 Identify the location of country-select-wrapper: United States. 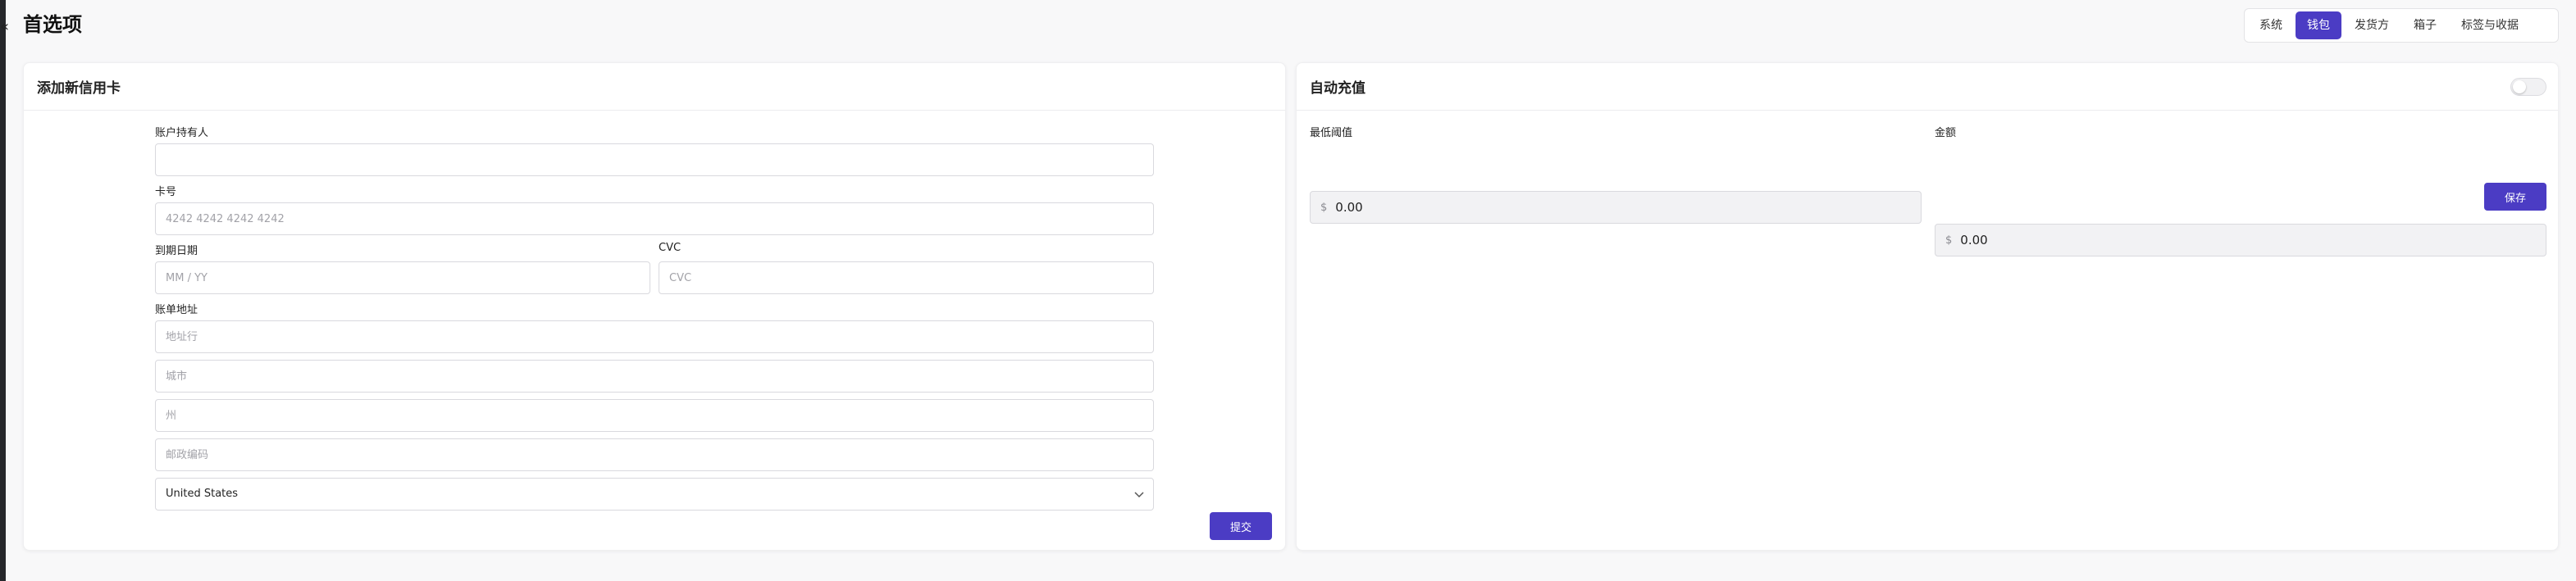
(654, 494).